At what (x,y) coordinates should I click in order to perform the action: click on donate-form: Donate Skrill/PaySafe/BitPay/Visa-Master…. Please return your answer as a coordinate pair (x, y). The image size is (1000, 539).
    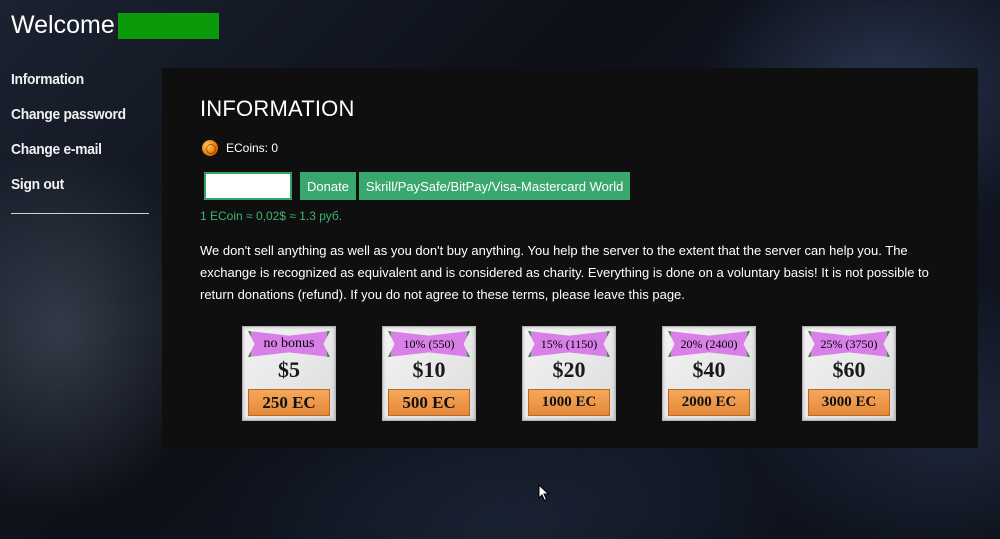
    Looking at the image, I should click on (418, 186).